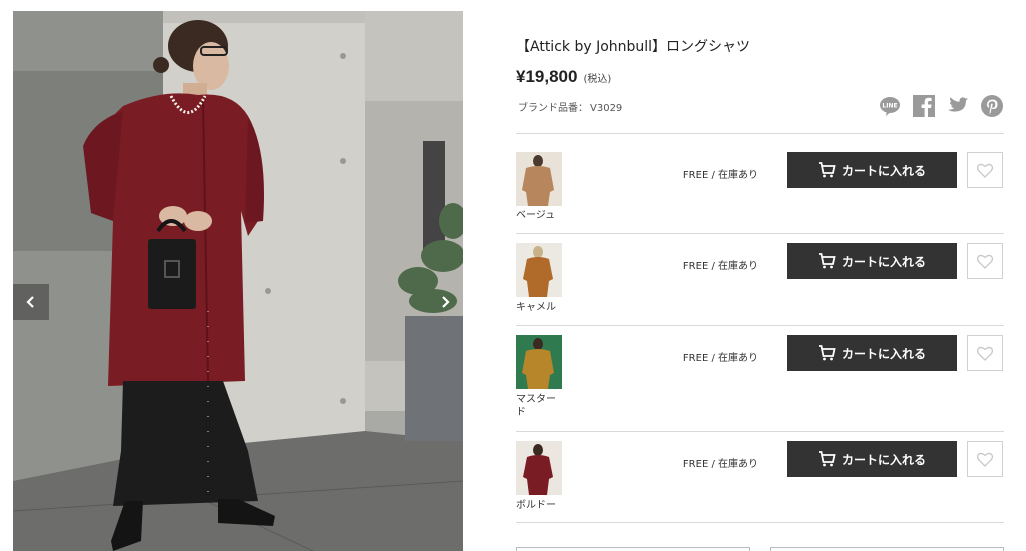 Image resolution: width=1026 pixels, height=551 pixels. Describe the element at coordinates (536, 505) in the screenshot. I see `variant-color-name: ボルドー` at that location.